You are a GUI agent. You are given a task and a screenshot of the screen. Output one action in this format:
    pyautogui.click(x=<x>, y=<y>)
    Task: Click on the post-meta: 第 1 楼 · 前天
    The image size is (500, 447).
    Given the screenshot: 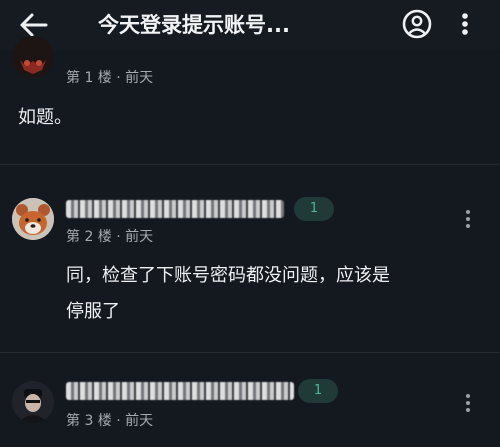 What is the action you would take?
    pyautogui.click(x=110, y=78)
    